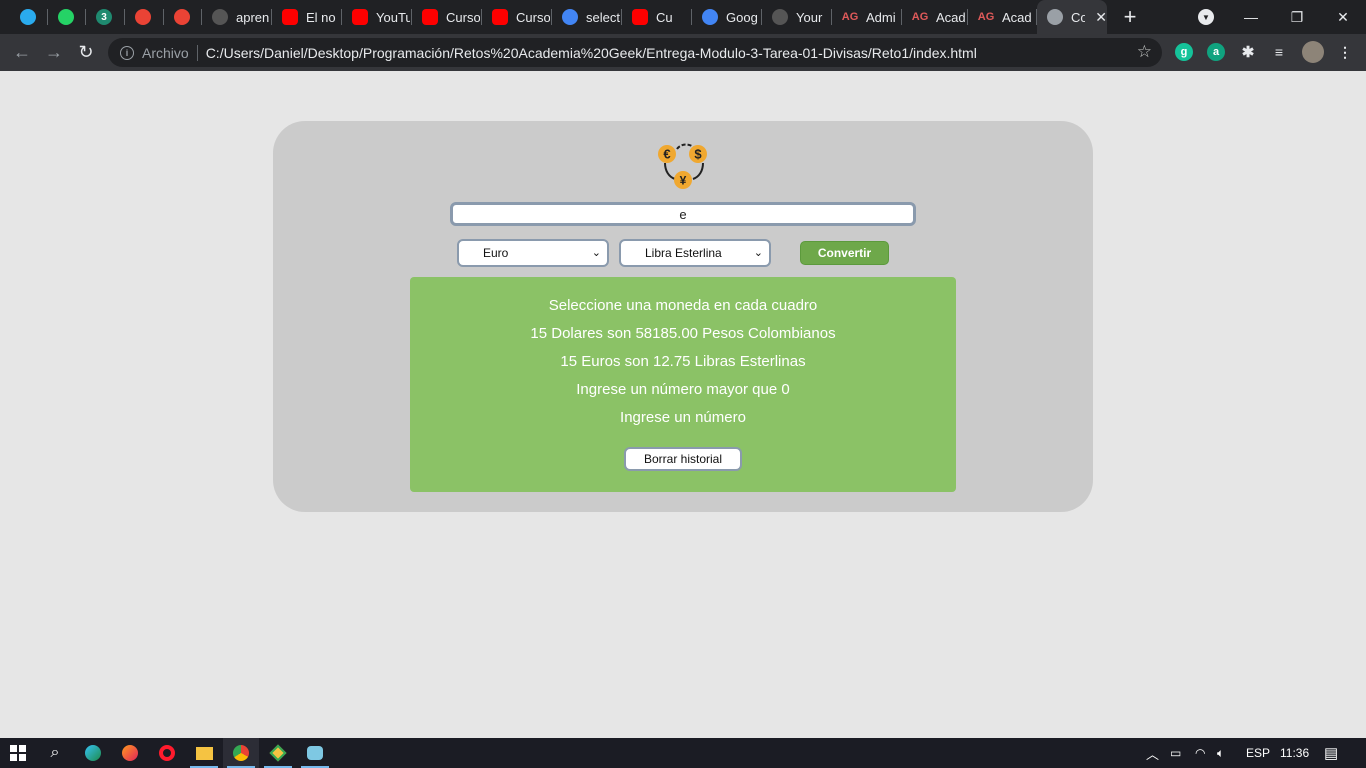  Describe the element at coordinates (1251, 17) in the screenshot. I see `minimize-button: —` at that location.